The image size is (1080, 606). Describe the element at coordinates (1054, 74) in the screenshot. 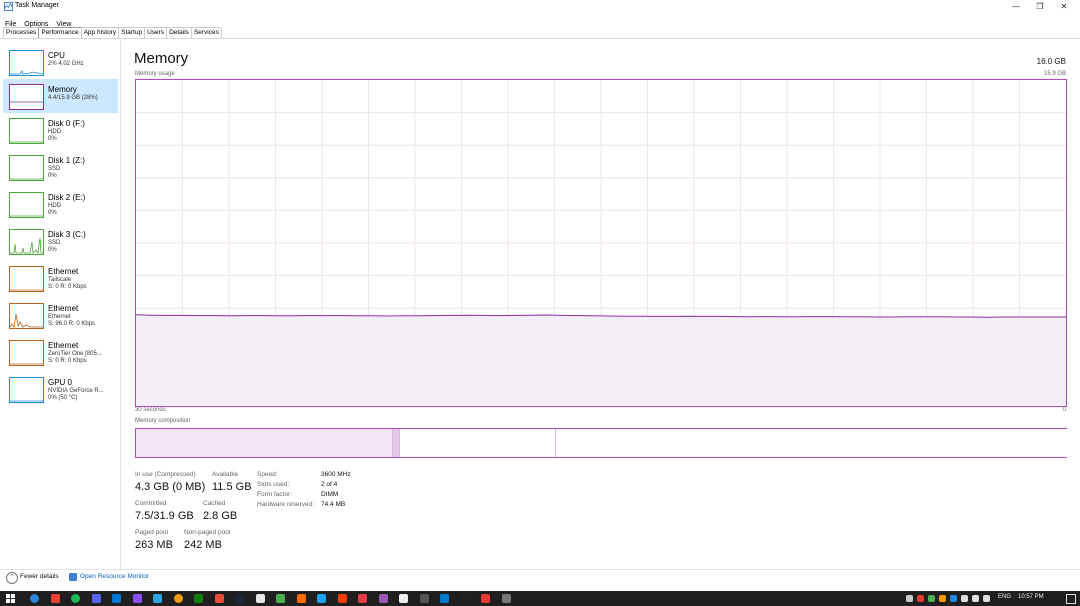

I see `memory-usage-max: 15.9 GB` at that location.